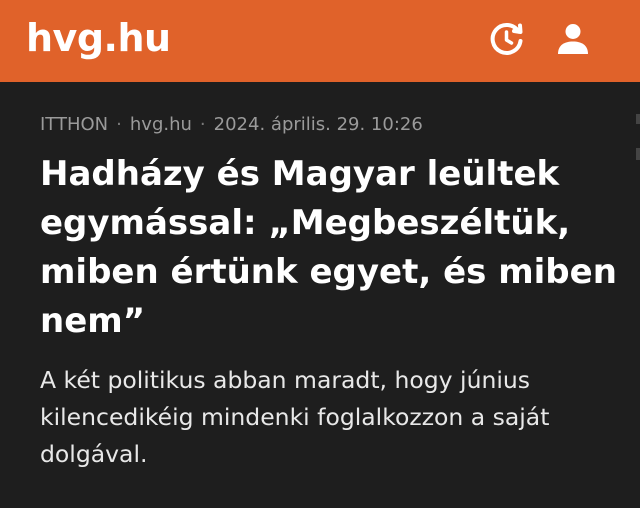 The height and width of the screenshot is (508, 640). I want to click on history-button, so click(507, 39).